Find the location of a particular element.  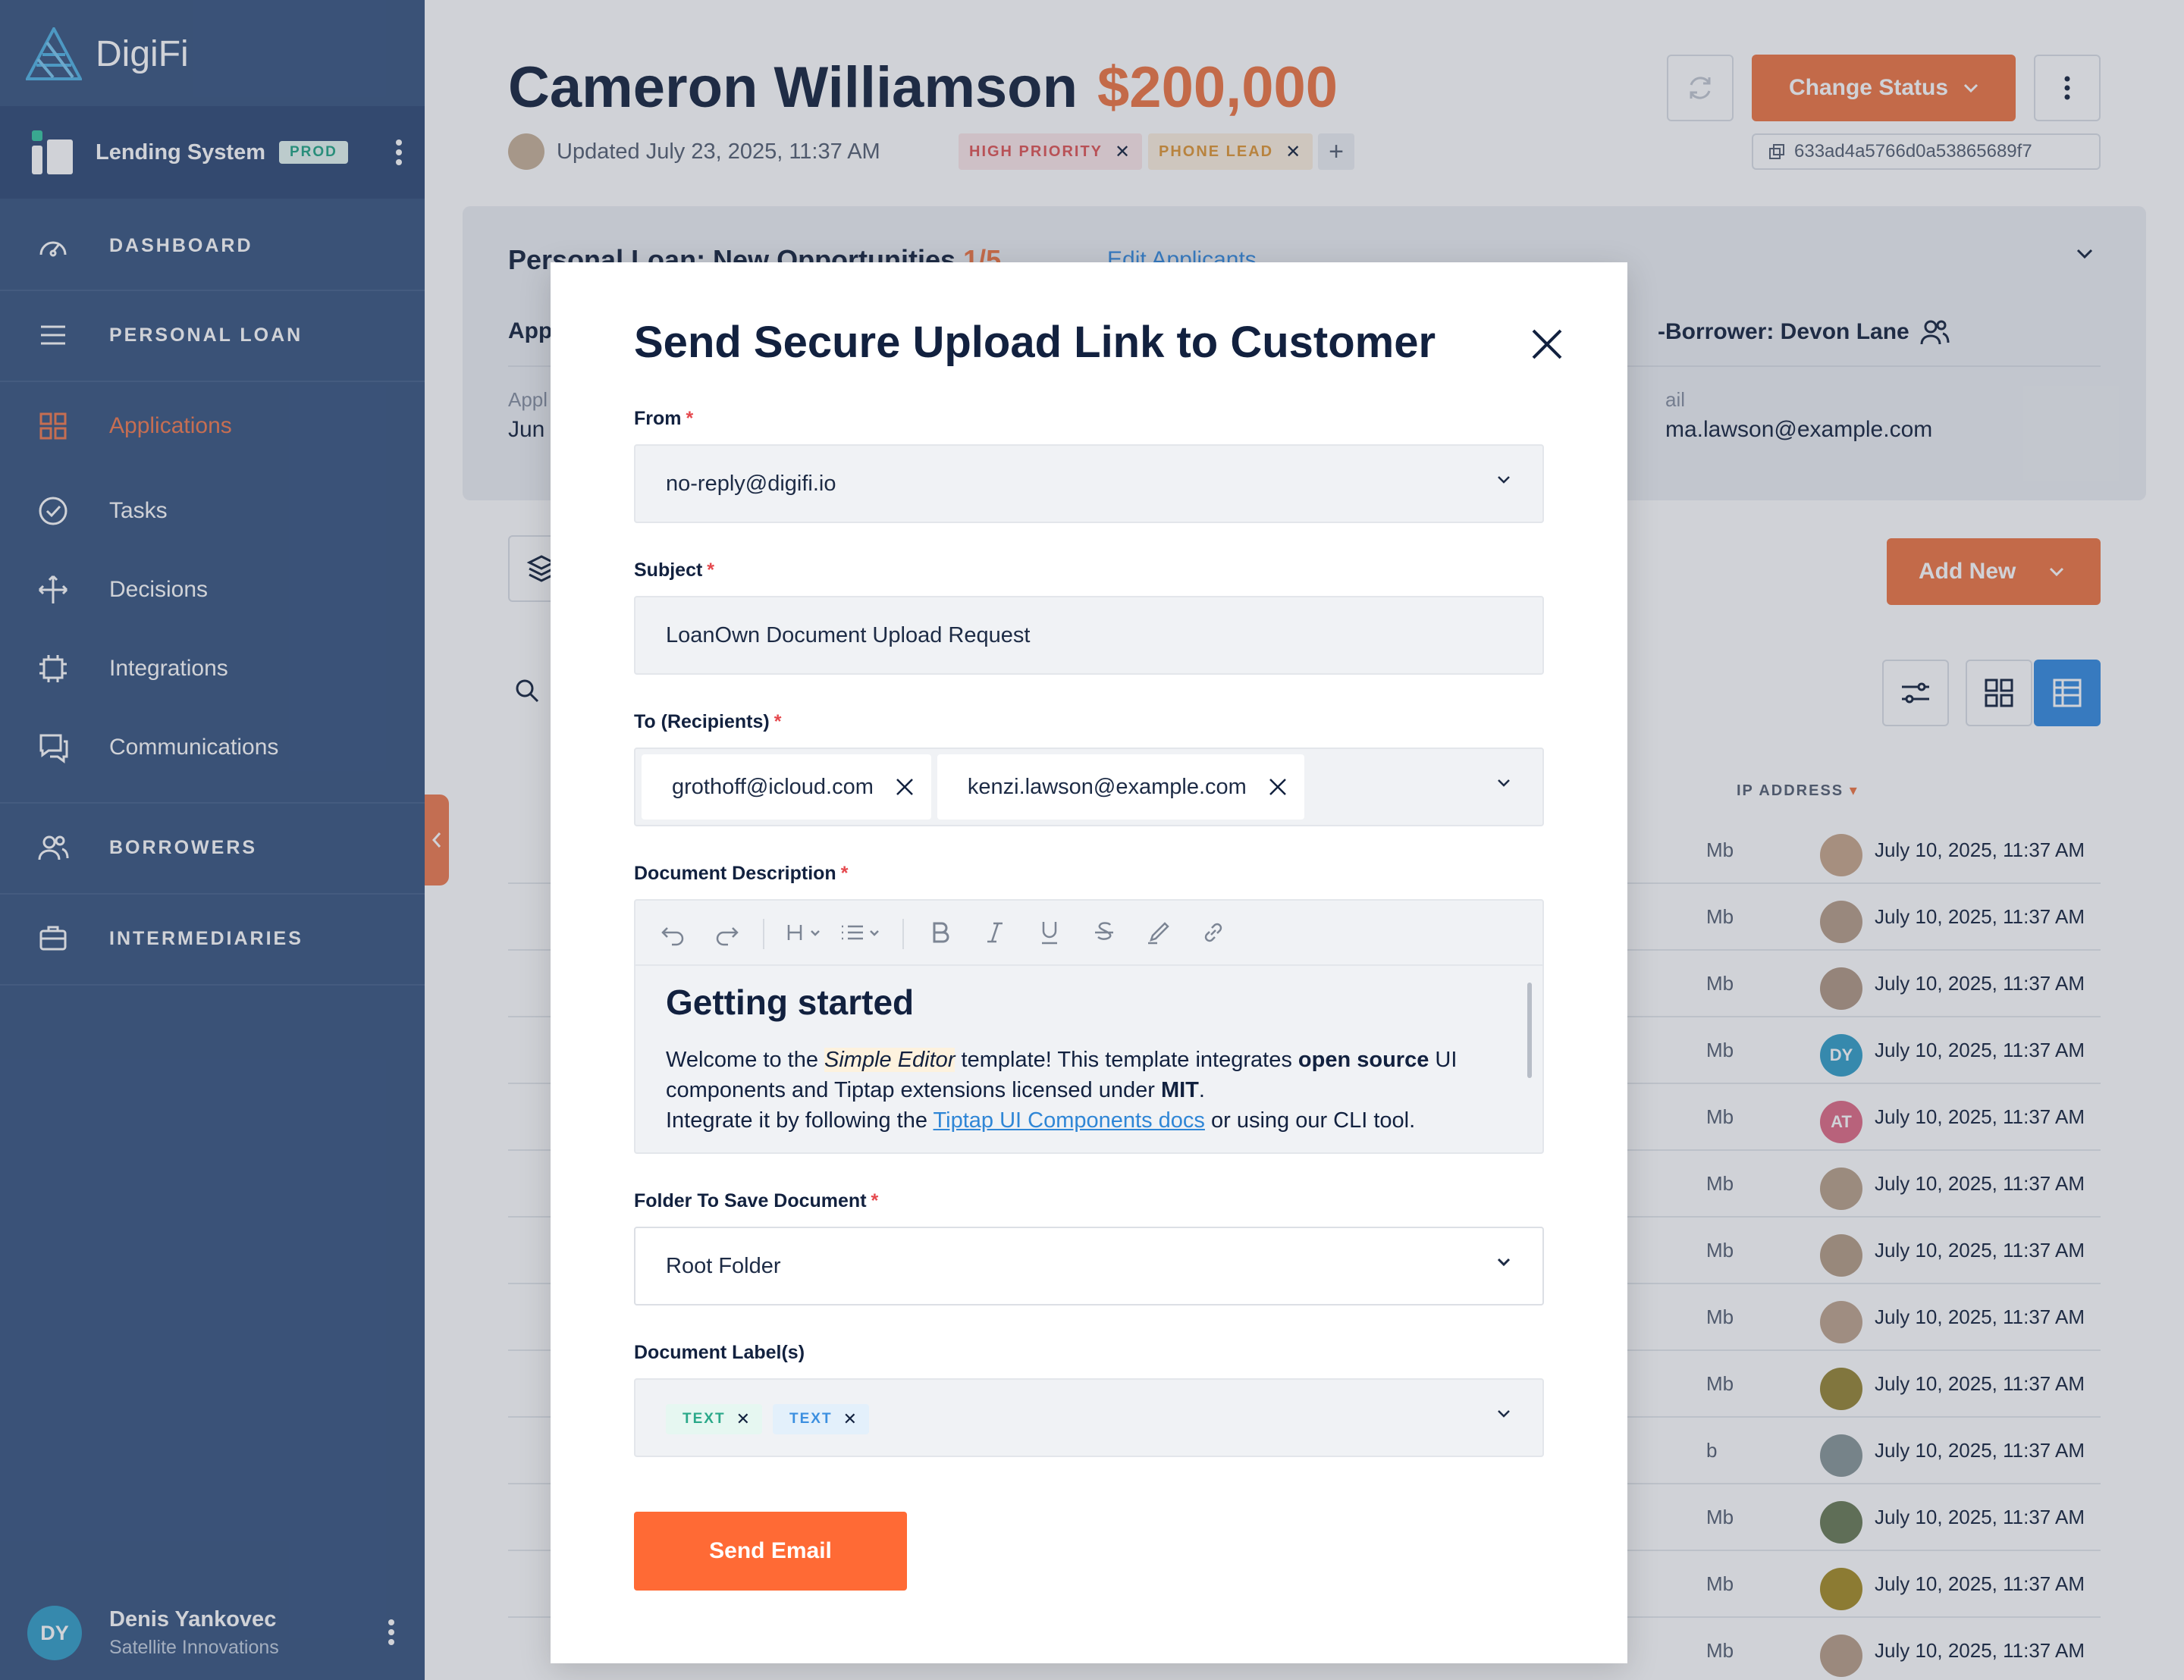

recipient-chip: grothoff@icloud.com is located at coordinates (786, 787).